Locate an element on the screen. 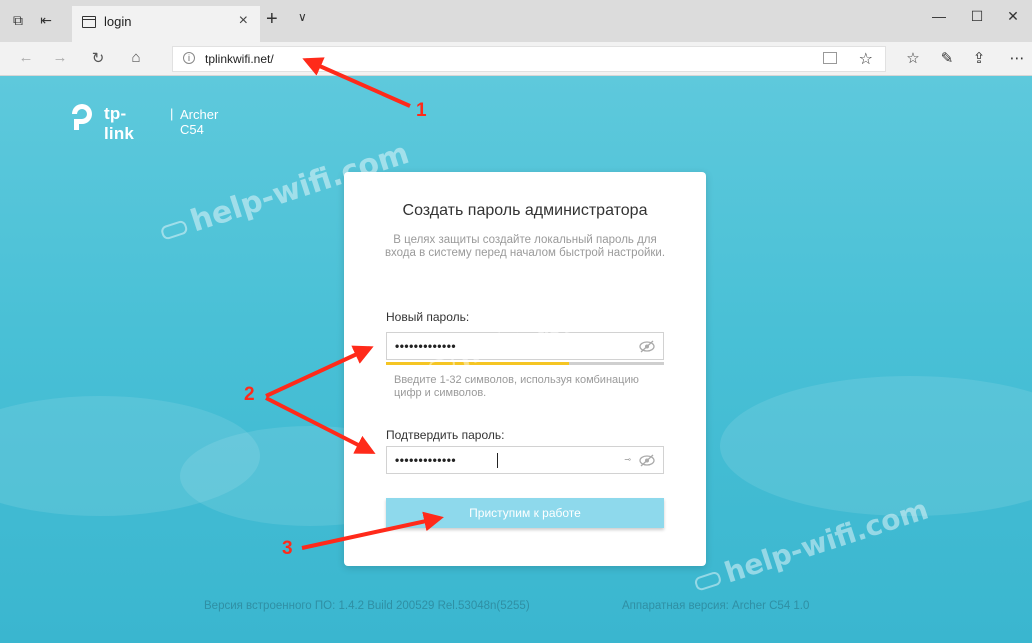  page-favicon-icon is located at coordinates (89, 22).